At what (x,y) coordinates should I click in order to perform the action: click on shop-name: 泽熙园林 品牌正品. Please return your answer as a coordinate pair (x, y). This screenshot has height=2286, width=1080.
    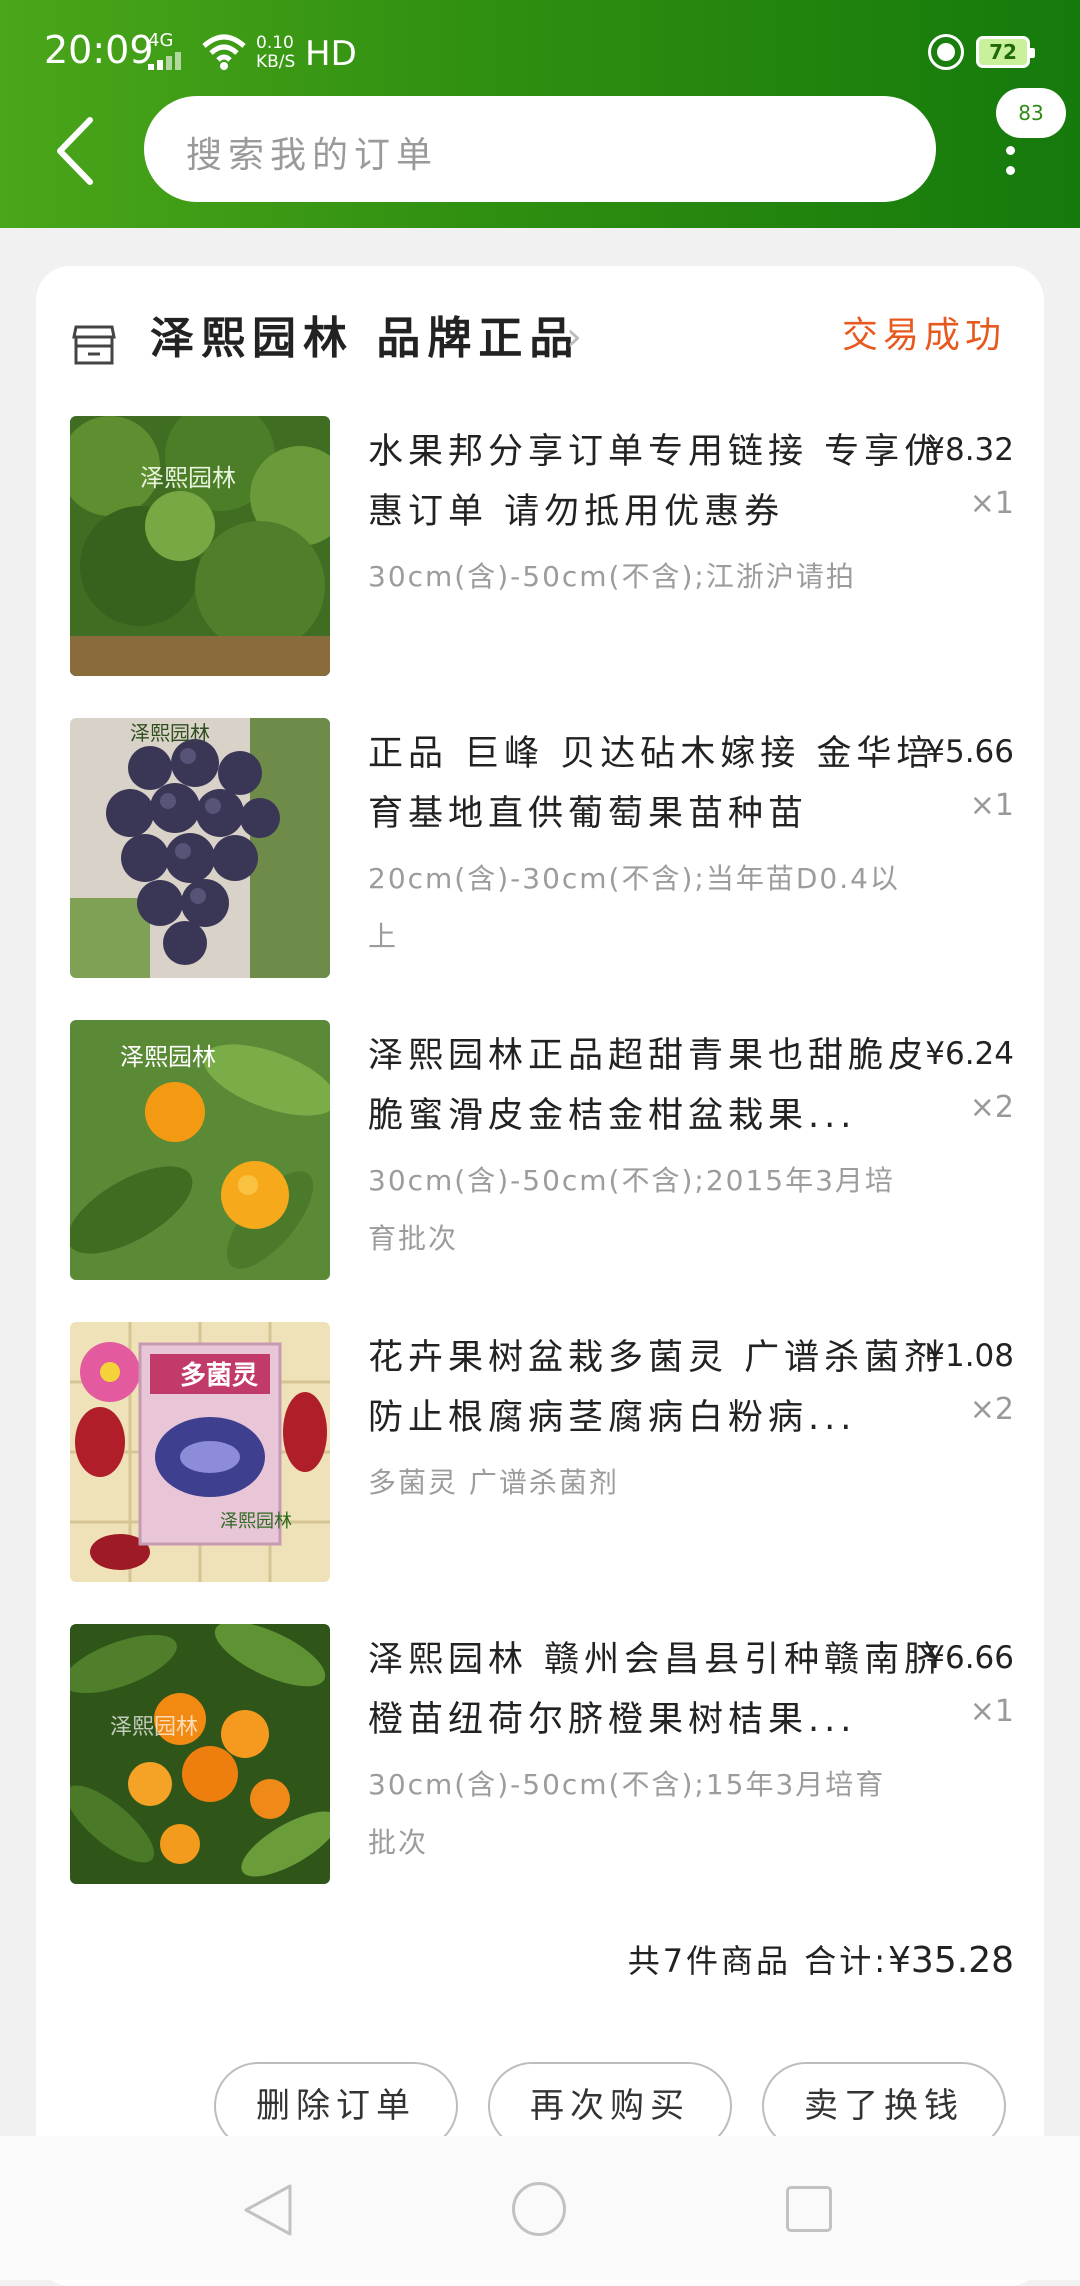
    Looking at the image, I should click on (365, 334).